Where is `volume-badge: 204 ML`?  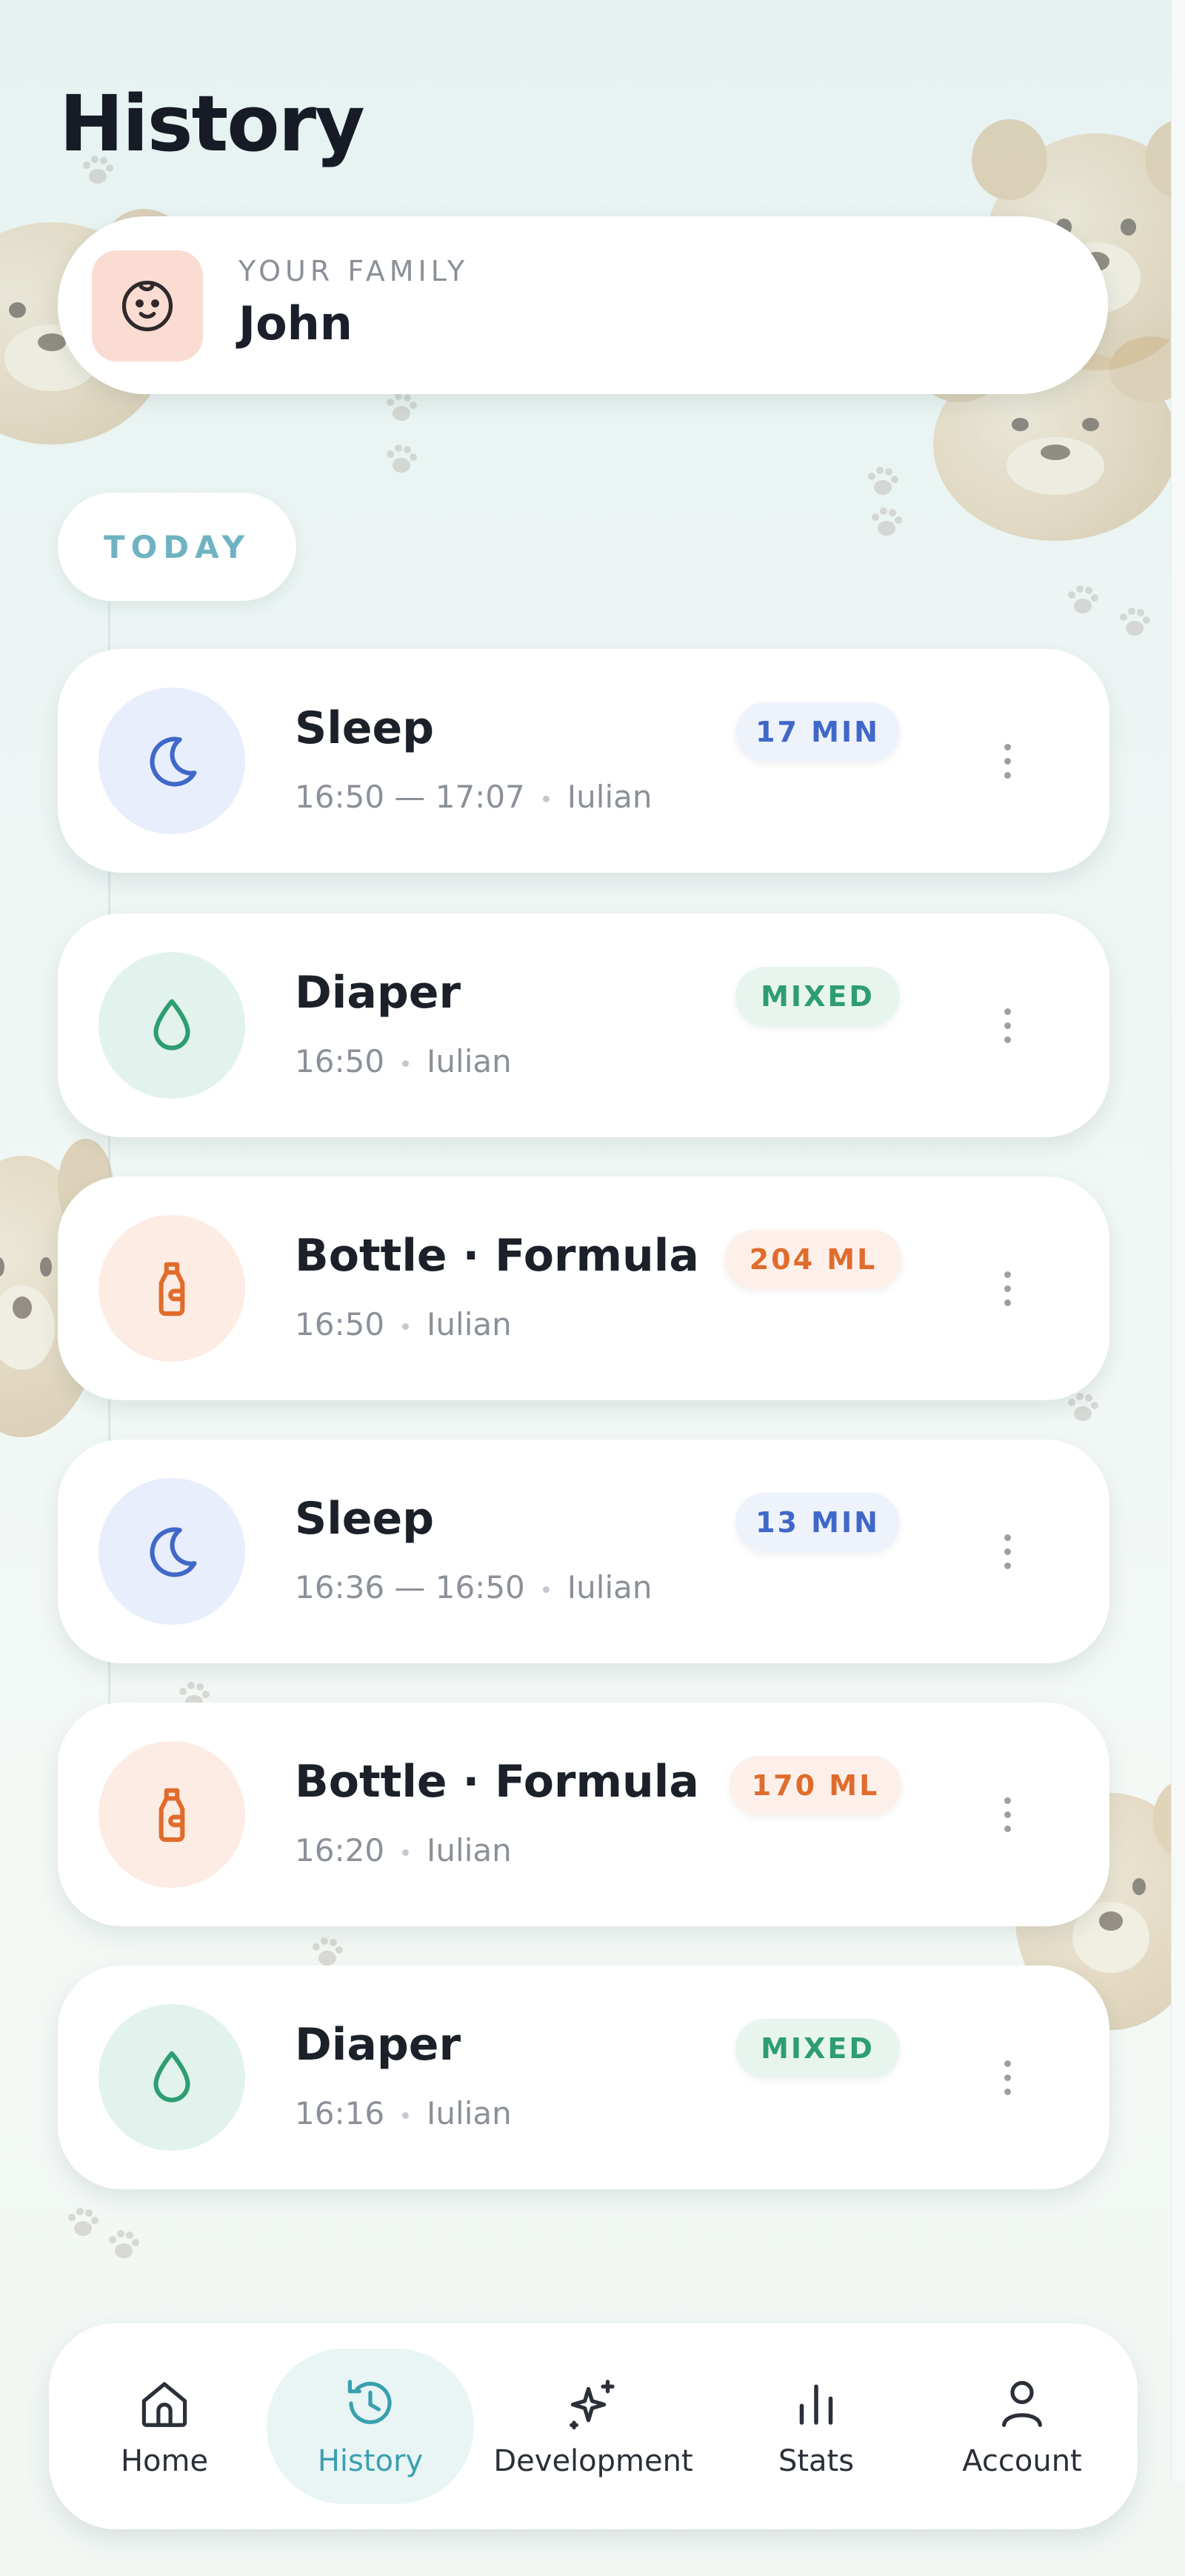
volume-badge: 204 ML is located at coordinates (813, 1259).